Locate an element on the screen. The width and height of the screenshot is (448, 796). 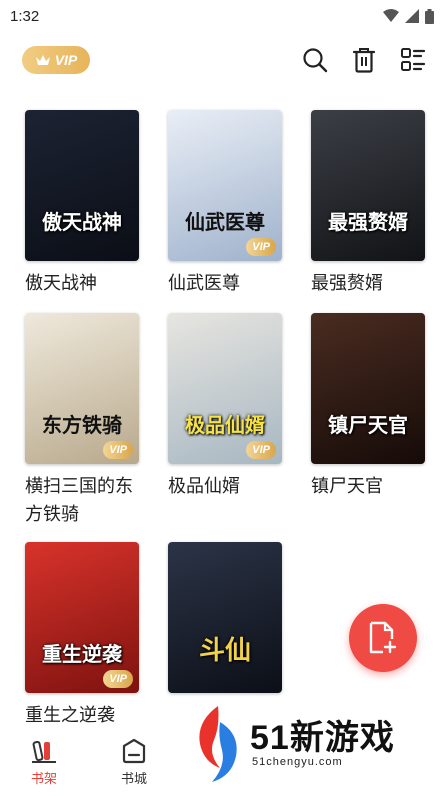
crown-icon is located at coordinates (42, 60).